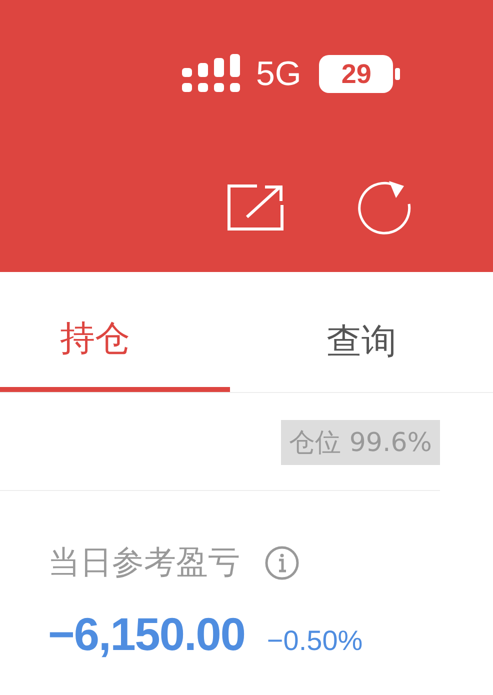 The height and width of the screenshot is (695, 493). What do you see at coordinates (146, 634) in the screenshot?
I see `daily-pnl-value: −6,150.00` at bounding box center [146, 634].